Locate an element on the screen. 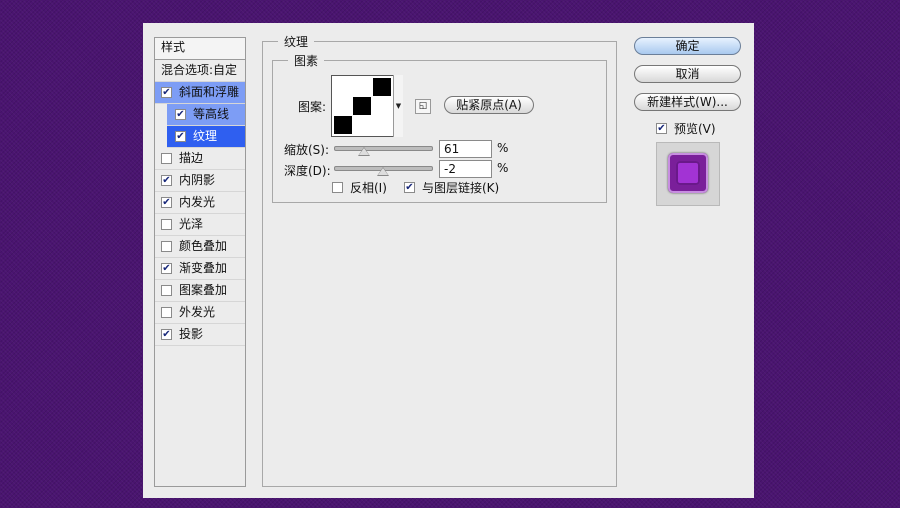  contour-checkbox is located at coordinates (180, 114).